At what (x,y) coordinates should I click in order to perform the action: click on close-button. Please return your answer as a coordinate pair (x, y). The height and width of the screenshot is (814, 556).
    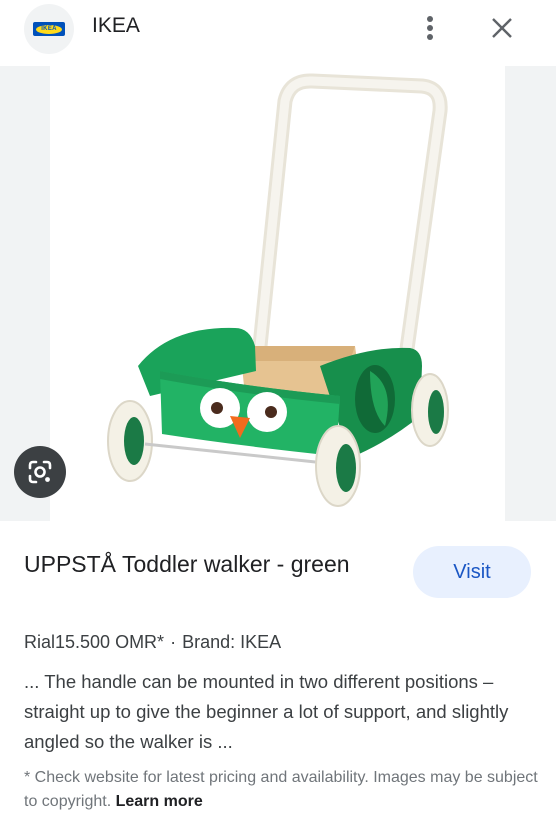
    Looking at the image, I should click on (502, 28).